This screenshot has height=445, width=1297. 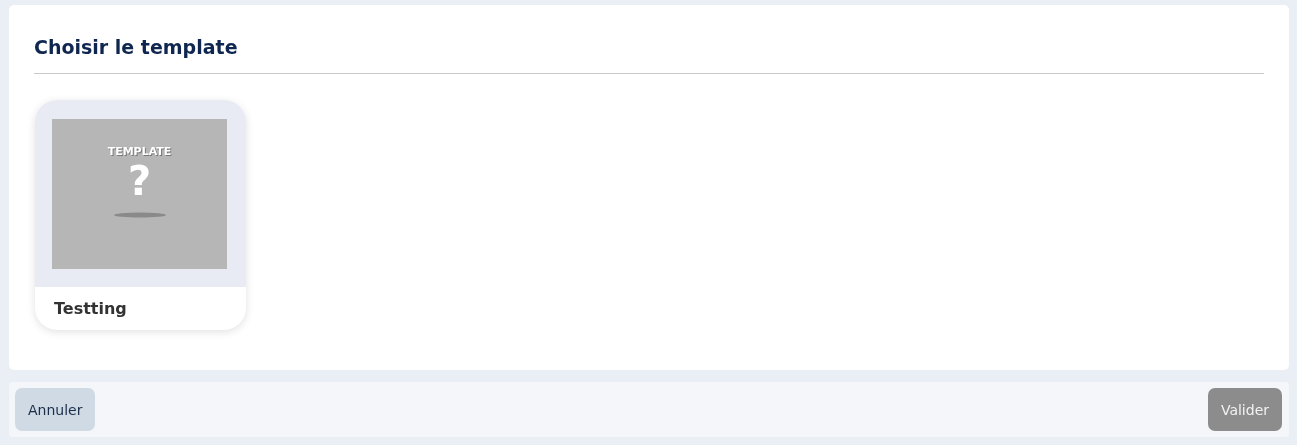 I want to click on panel-title: Choisir le template, so click(x=136, y=47).